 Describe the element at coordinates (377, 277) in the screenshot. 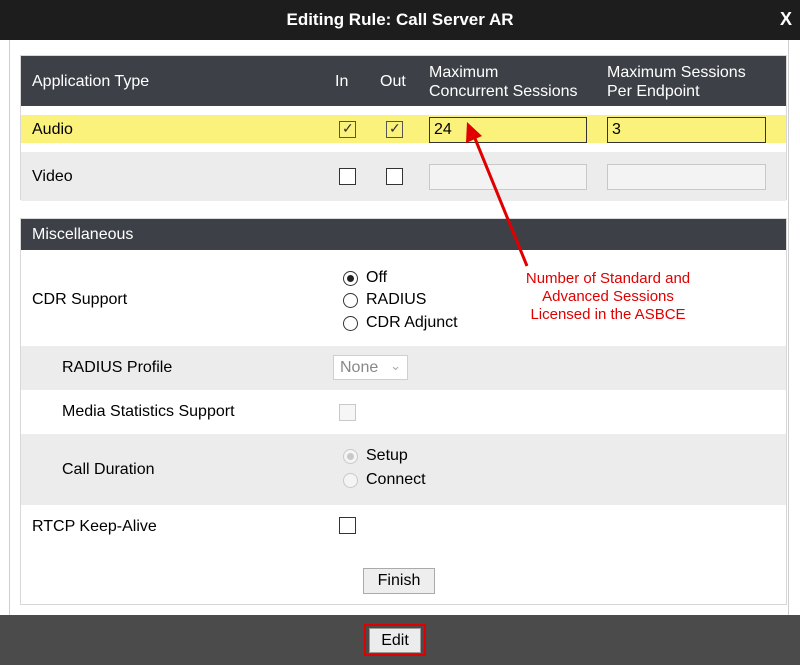

I see `cdr-off-label: Off` at that location.